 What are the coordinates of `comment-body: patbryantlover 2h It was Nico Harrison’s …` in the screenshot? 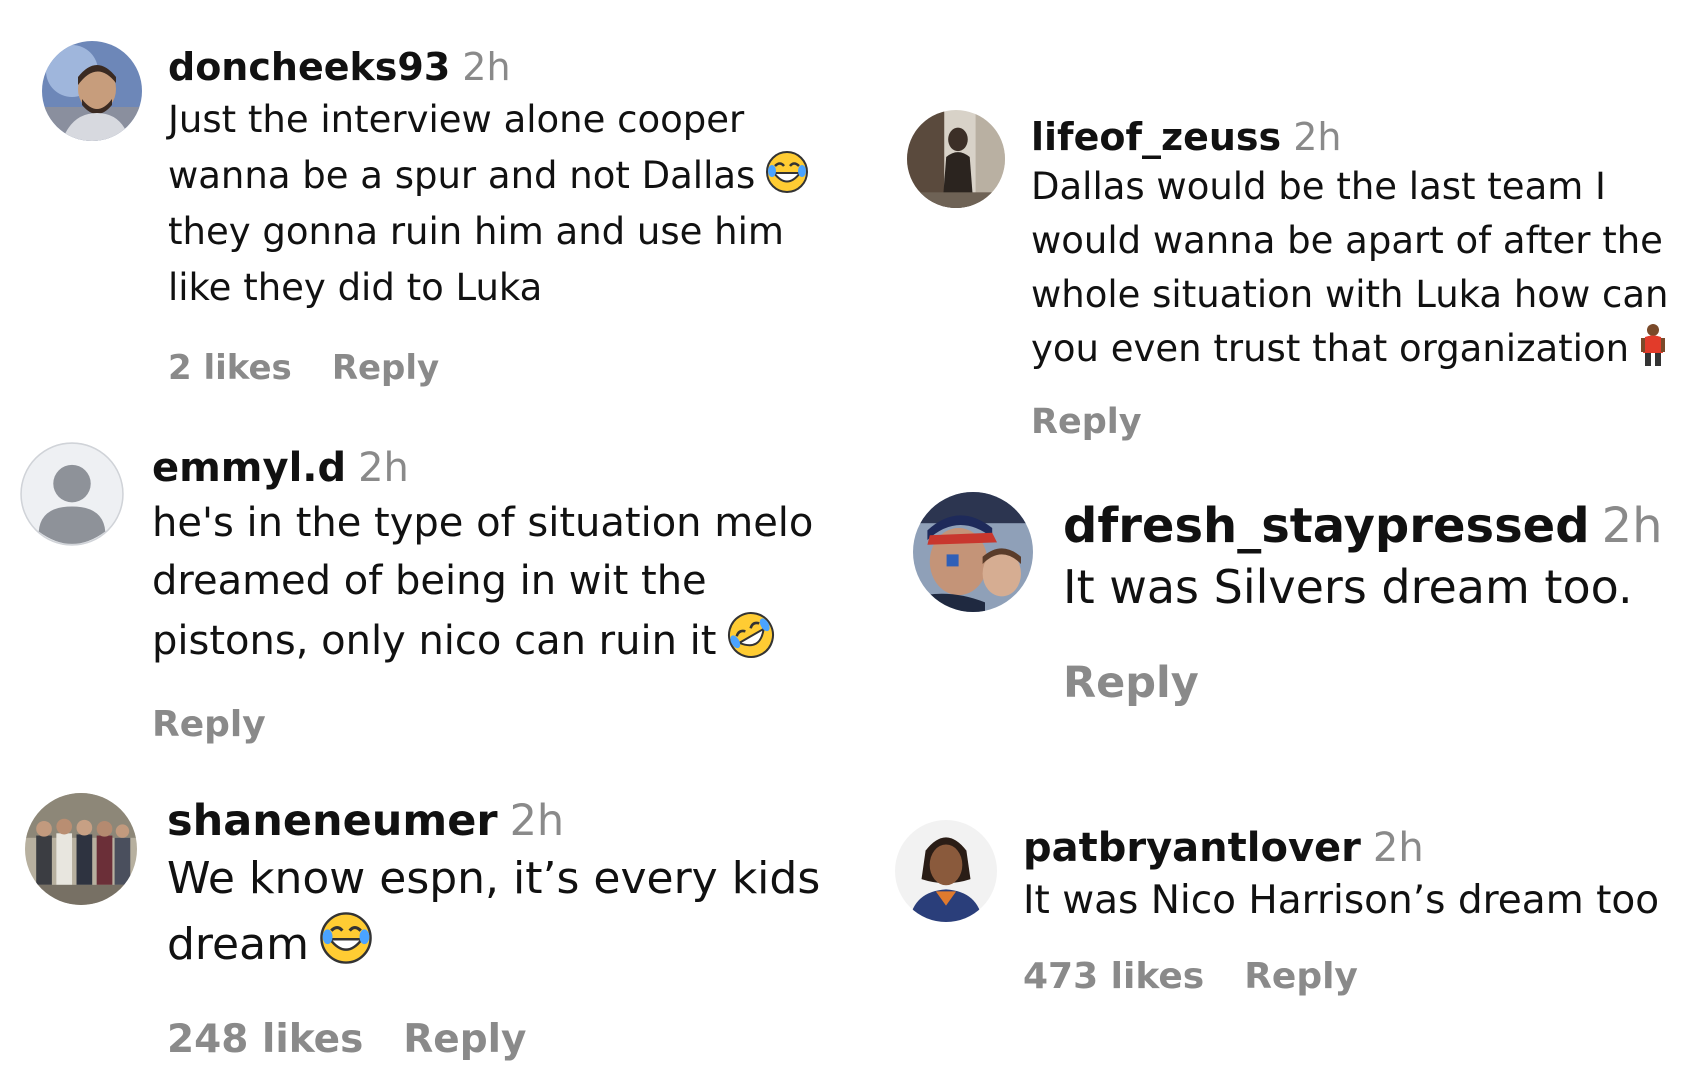 It's located at (1359, 912).